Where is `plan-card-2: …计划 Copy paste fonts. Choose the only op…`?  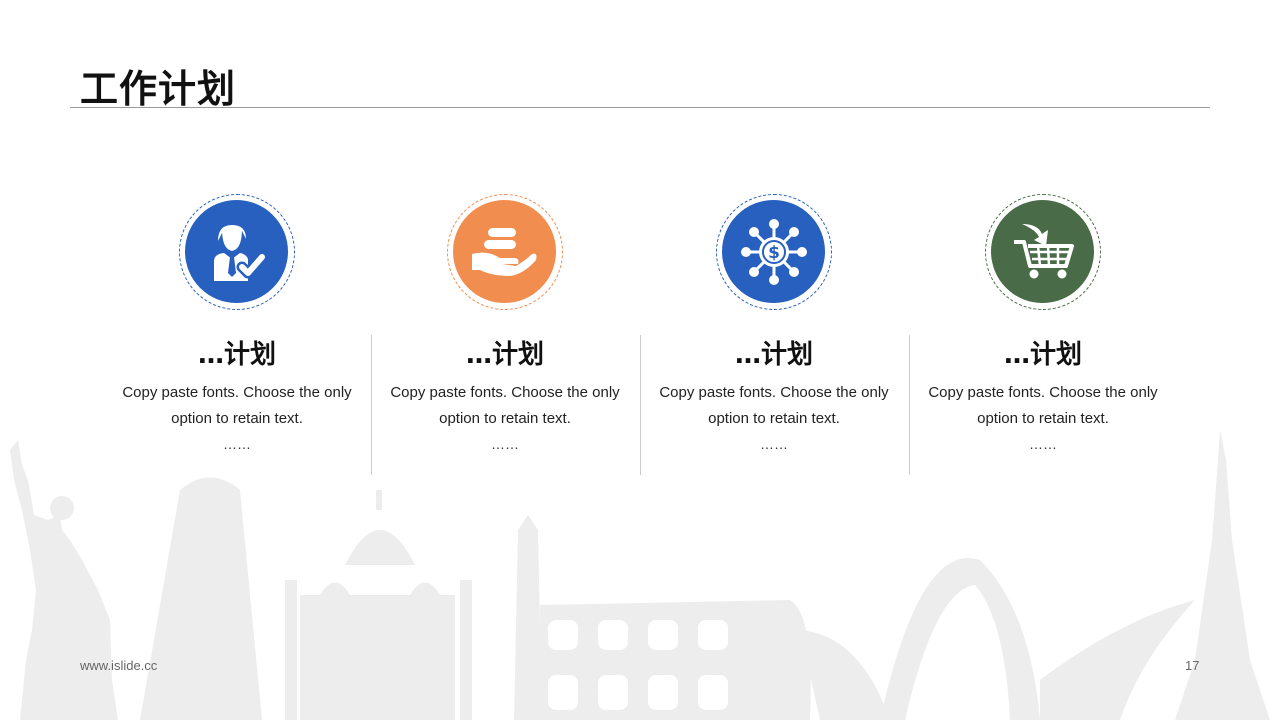
plan-card-2: …计划 Copy paste fonts. Choose the only op… is located at coordinates (505, 335).